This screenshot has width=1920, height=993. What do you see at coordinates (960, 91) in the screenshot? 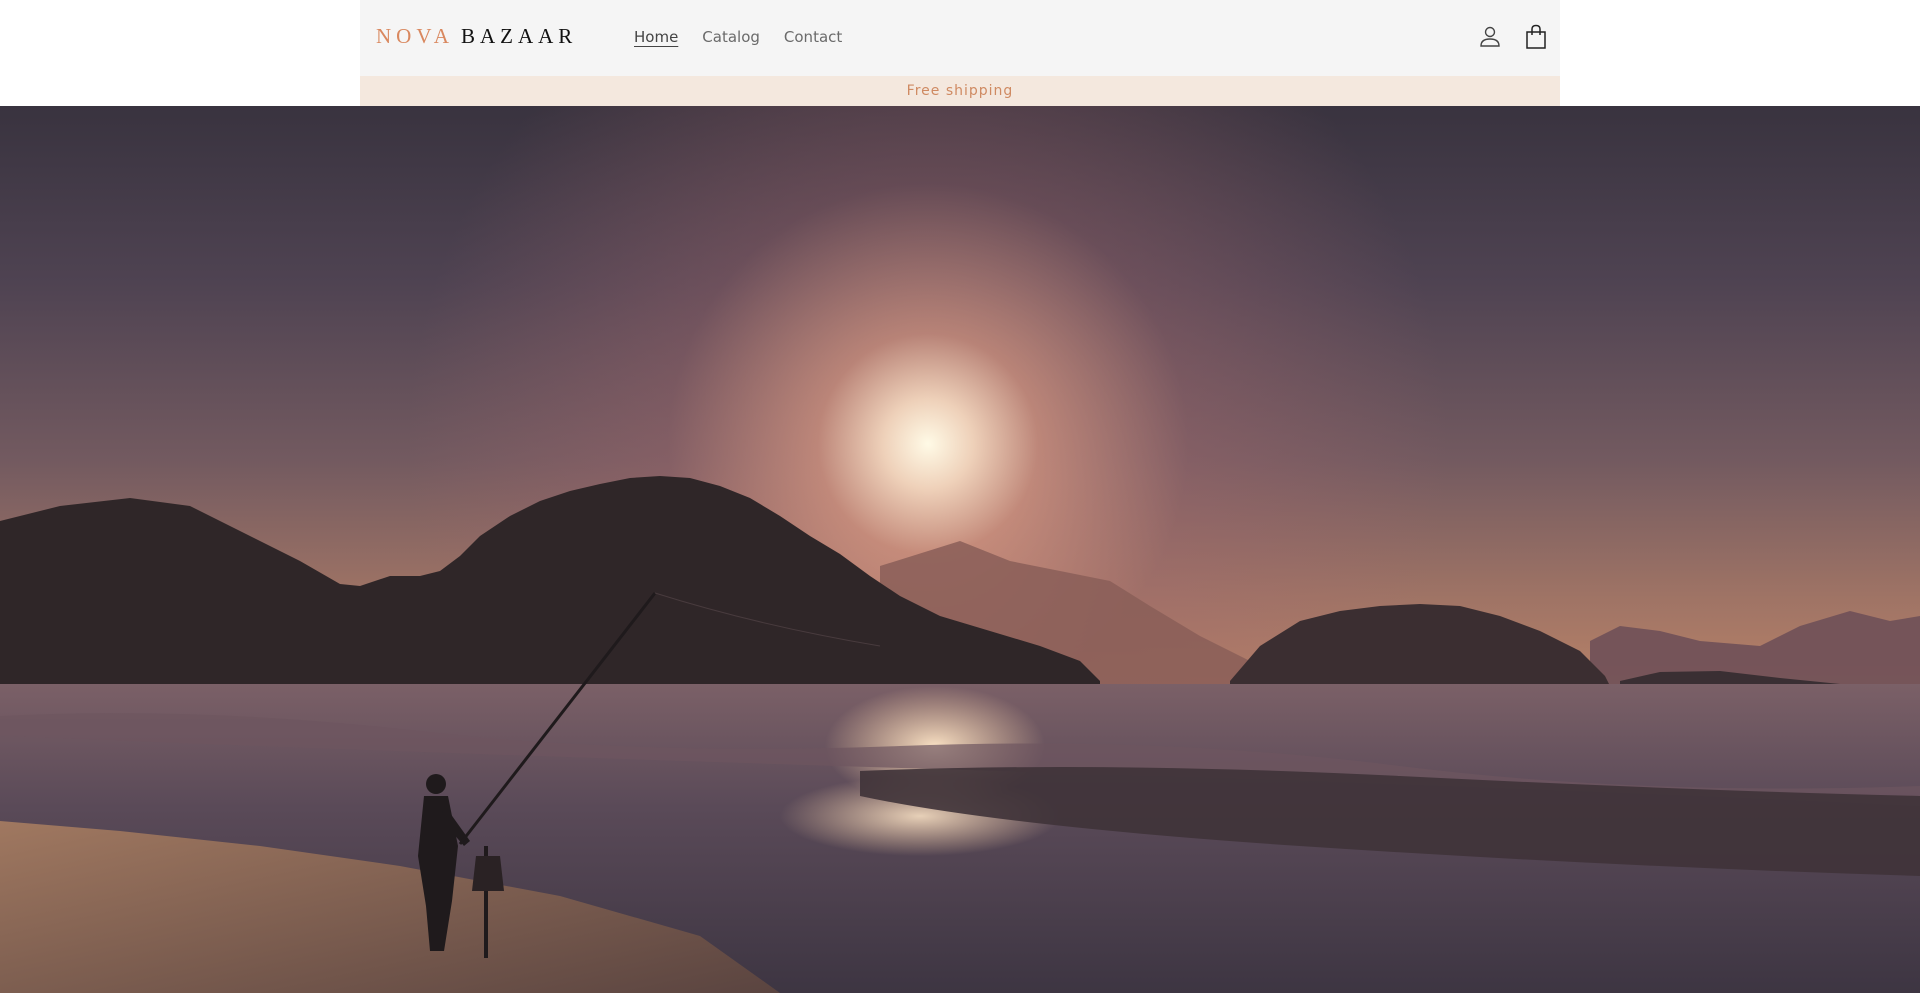
I see `announcement-bar: Free shipping` at bounding box center [960, 91].